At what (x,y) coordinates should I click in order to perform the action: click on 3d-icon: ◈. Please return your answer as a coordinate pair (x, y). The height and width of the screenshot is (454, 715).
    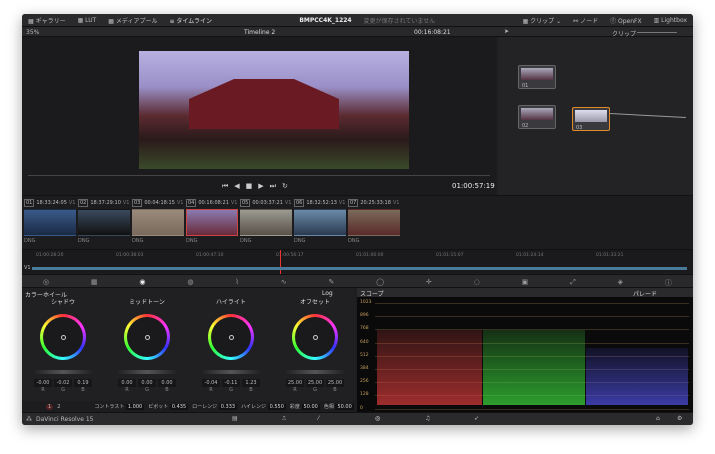
    Looking at the image, I should click on (620, 283).